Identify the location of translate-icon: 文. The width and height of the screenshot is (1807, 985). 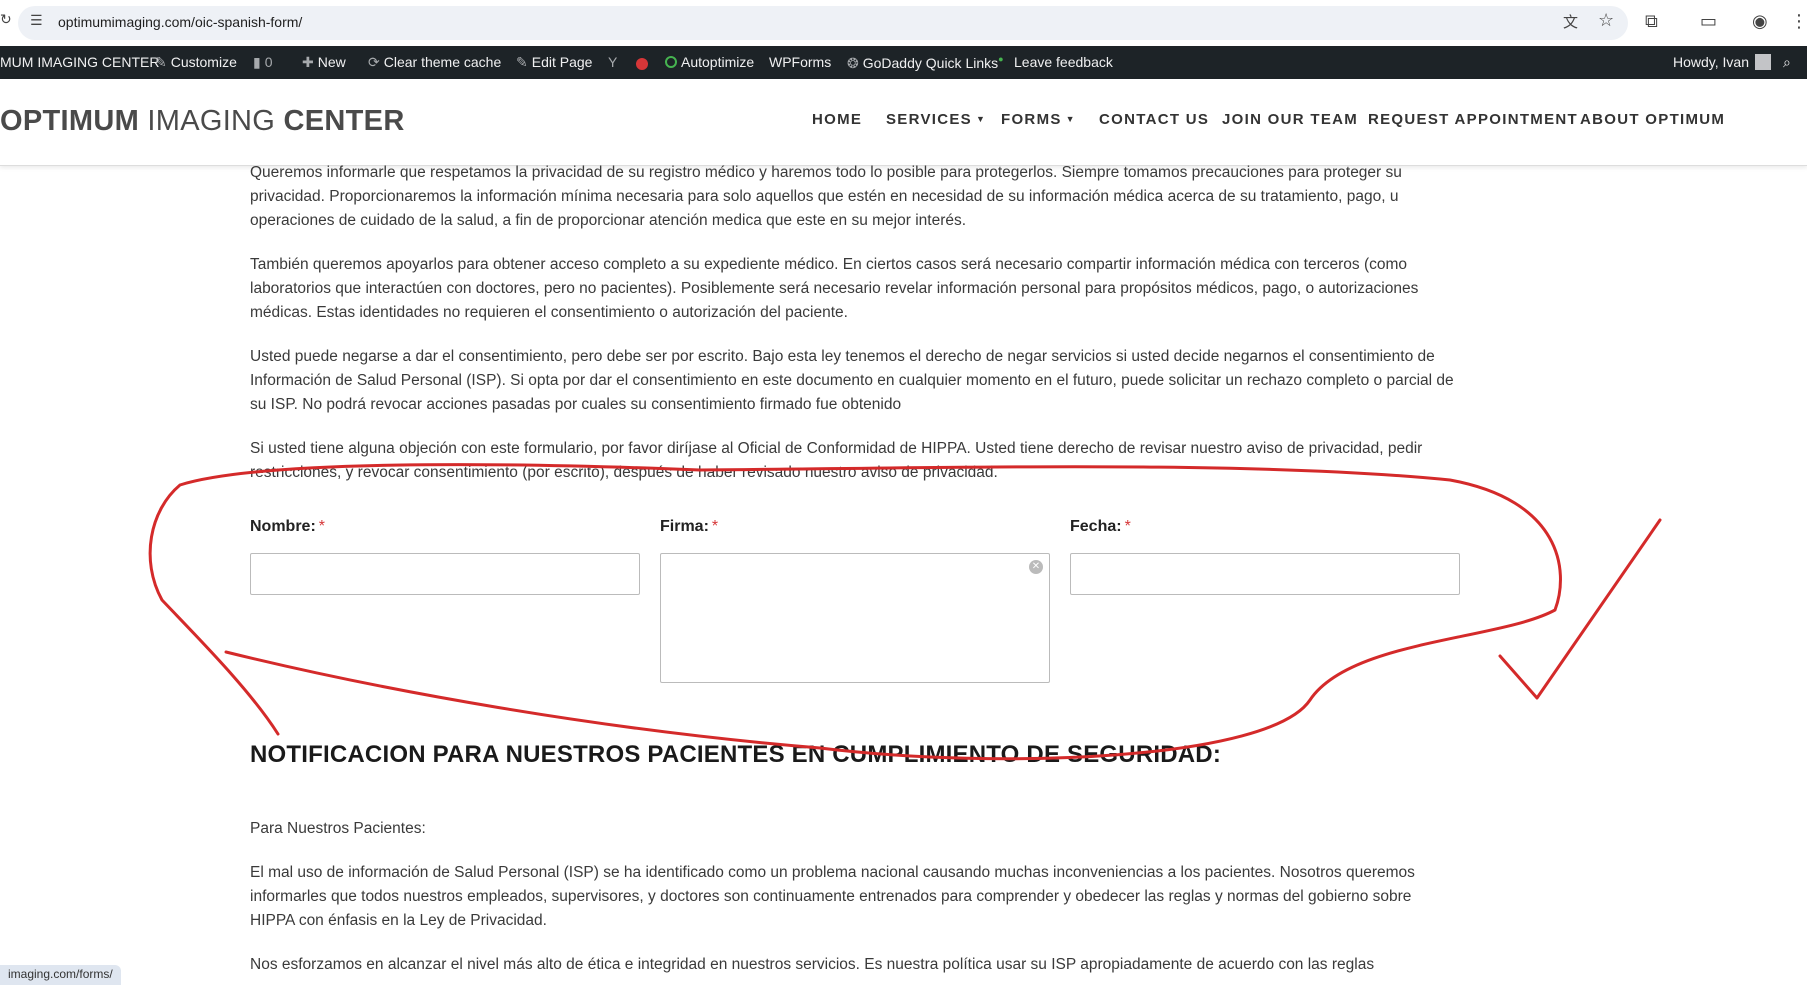
(1570, 21).